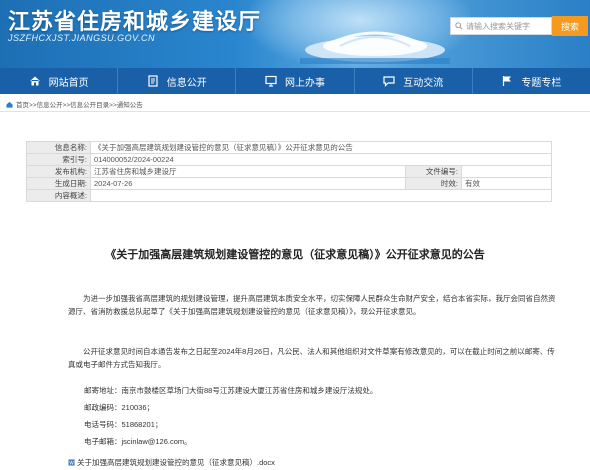  I want to click on nav-special-topics: 专题专栏, so click(531, 81).